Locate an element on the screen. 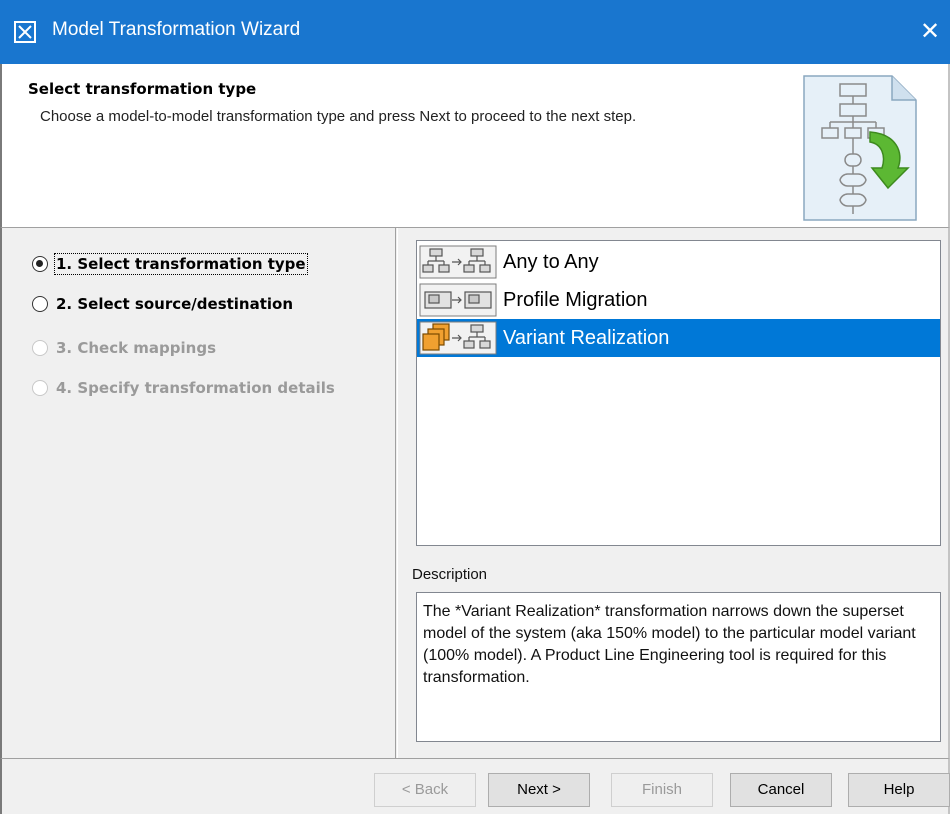 This screenshot has height=814, width=950. step-select-source-destination: 2. Select source/destination is located at coordinates (162, 304).